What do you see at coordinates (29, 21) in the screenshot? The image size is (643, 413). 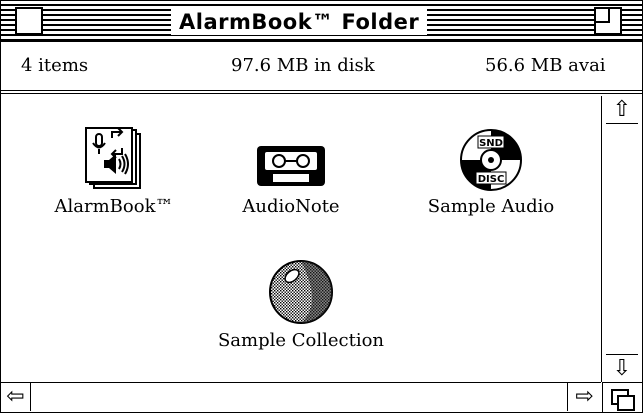 I see `close-box` at bounding box center [29, 21].